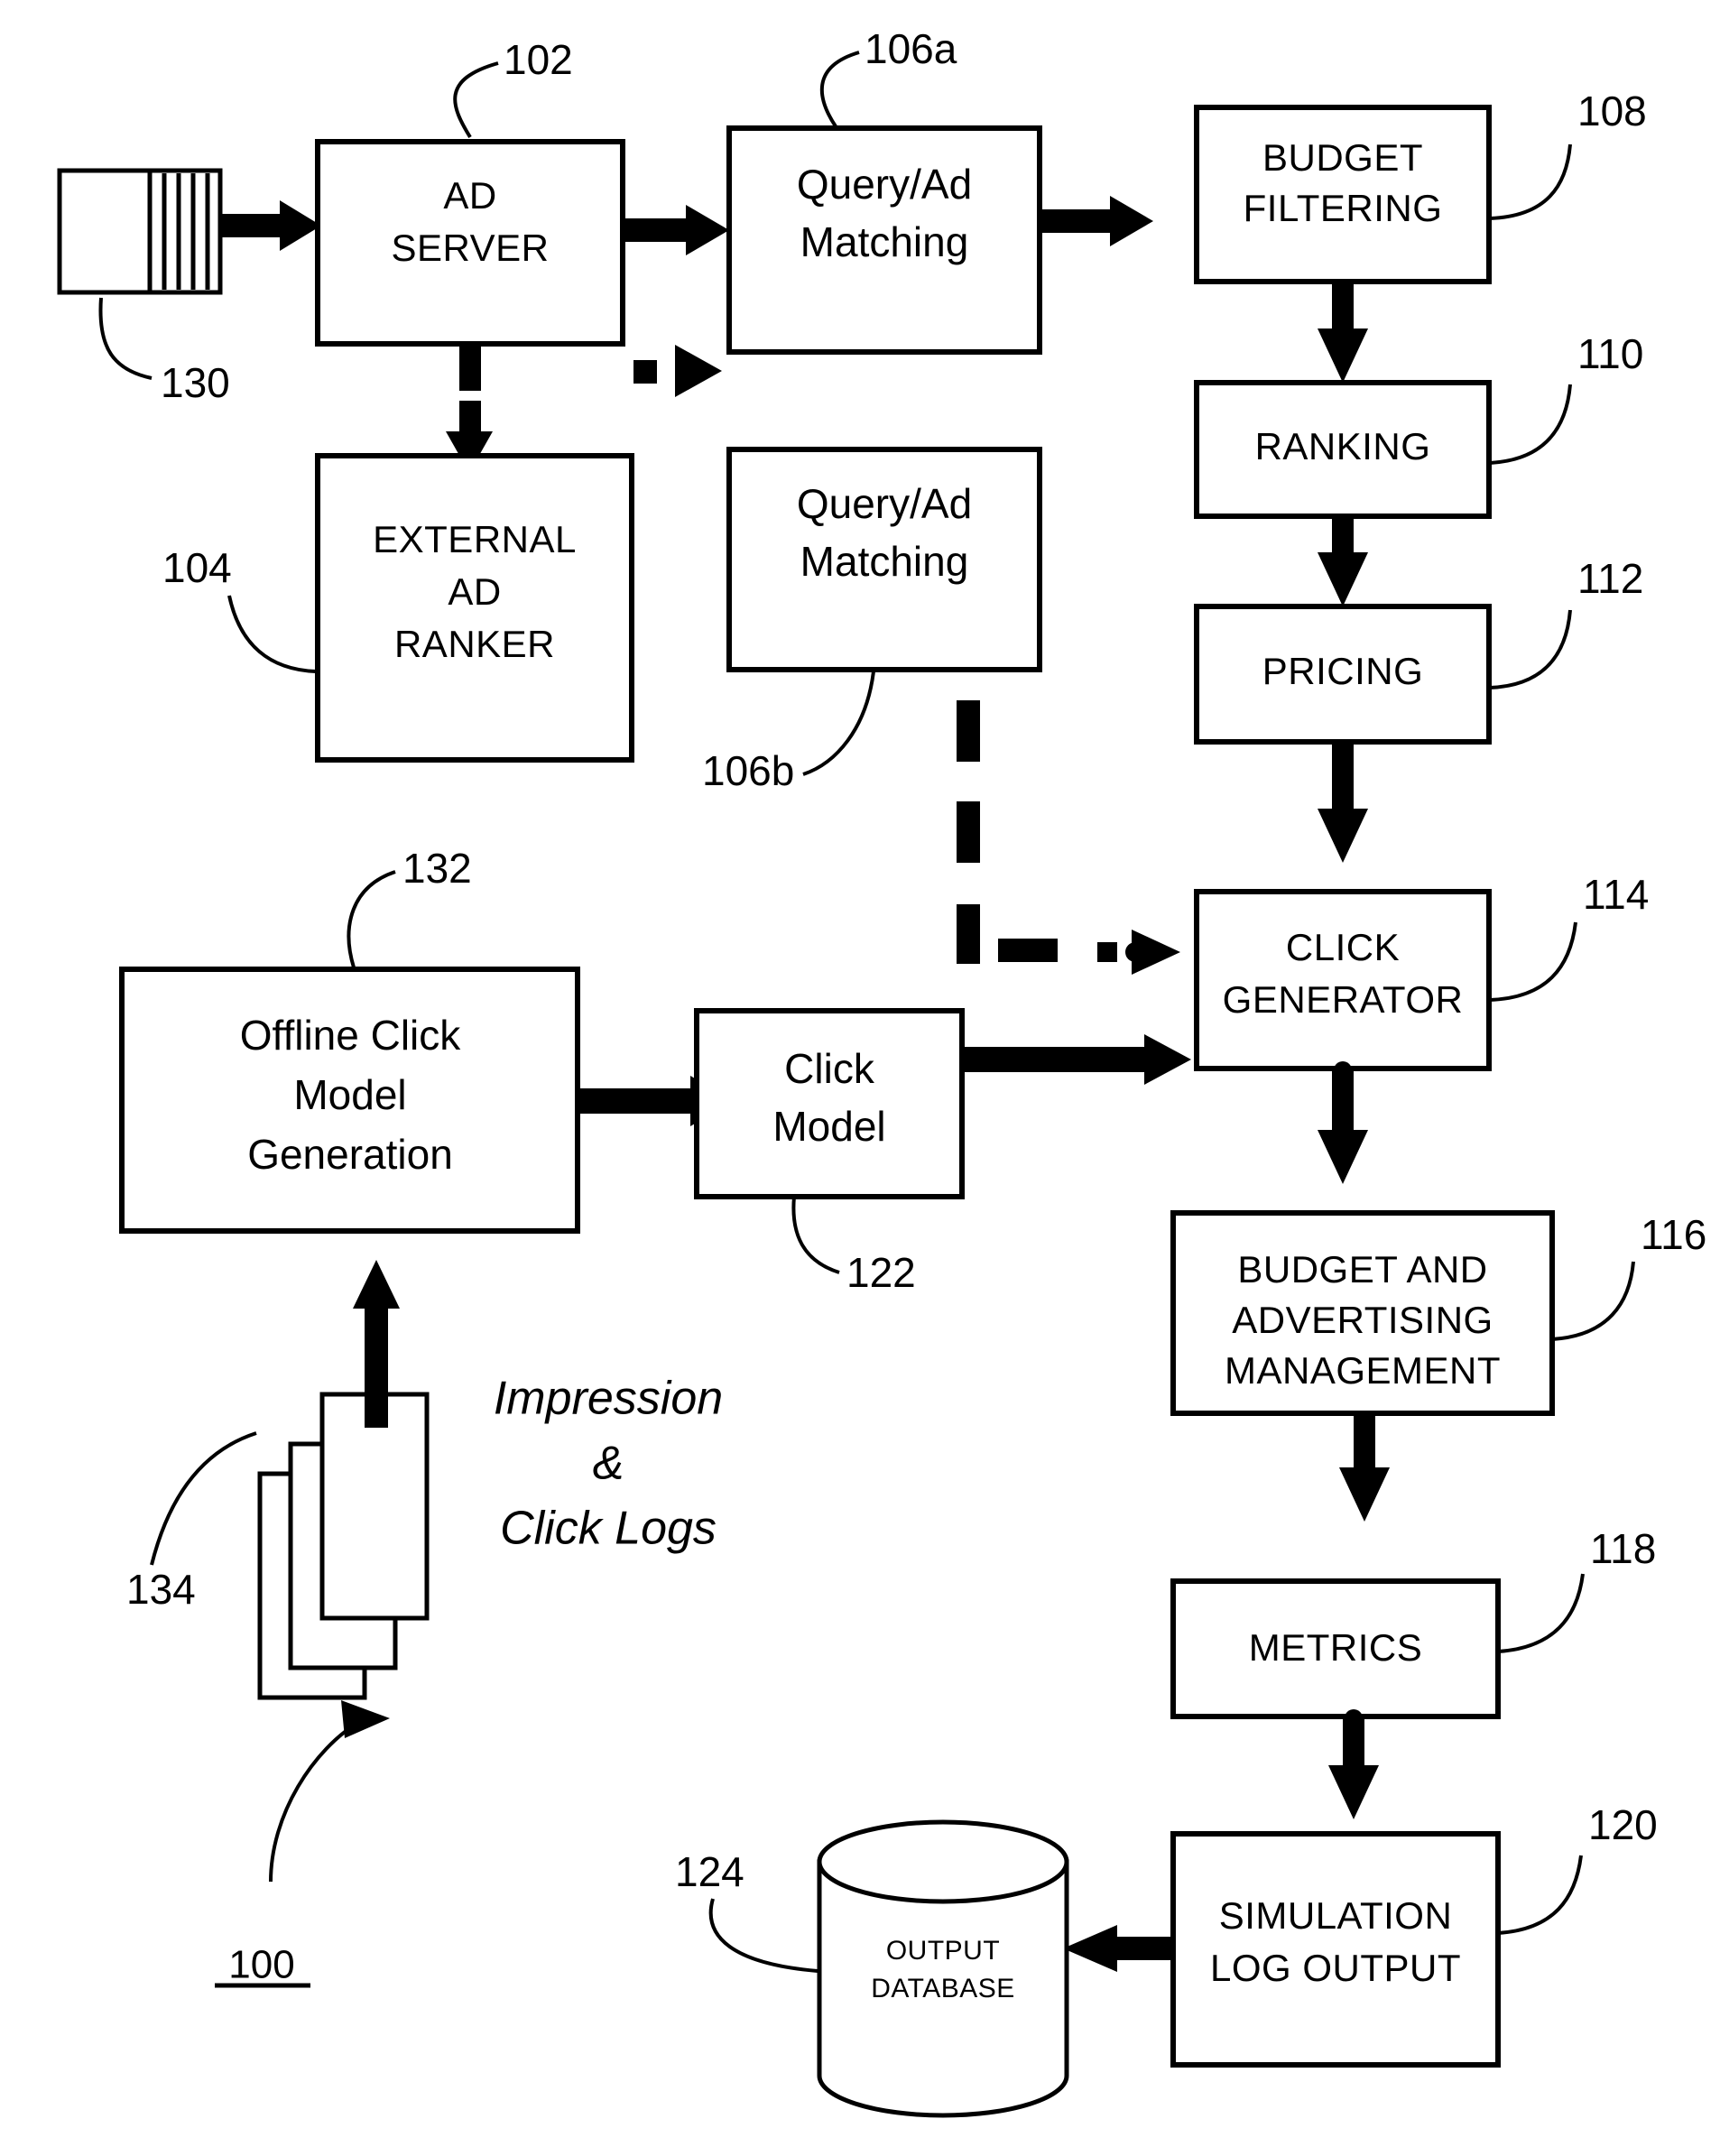  I want to click on ref-number-112: 112, so click(1610, 578).